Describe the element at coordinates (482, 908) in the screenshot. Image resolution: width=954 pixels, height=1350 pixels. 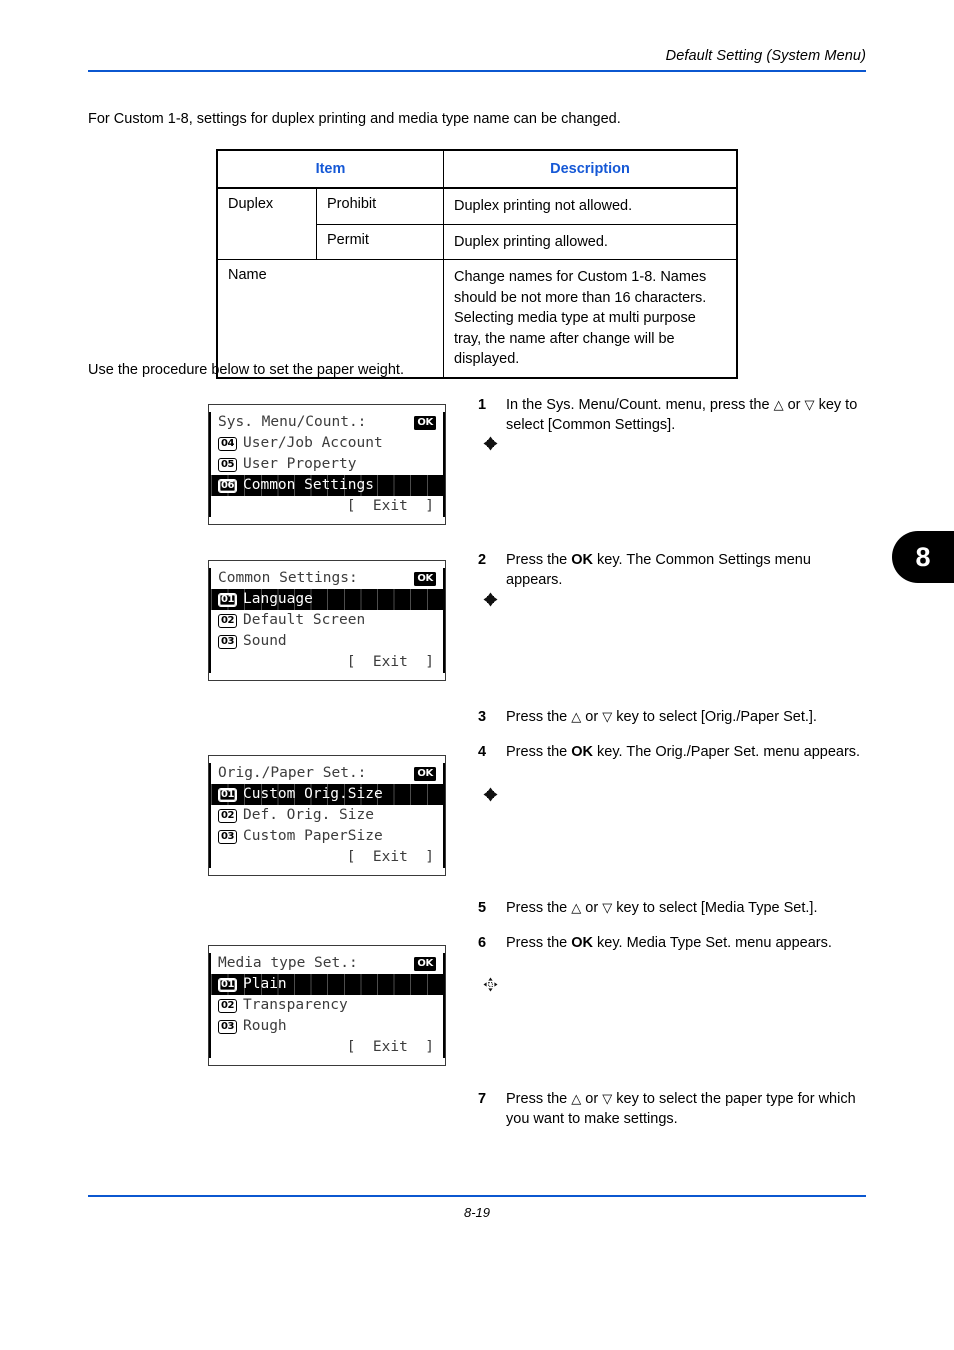
I see `step-number: 5` at that location.